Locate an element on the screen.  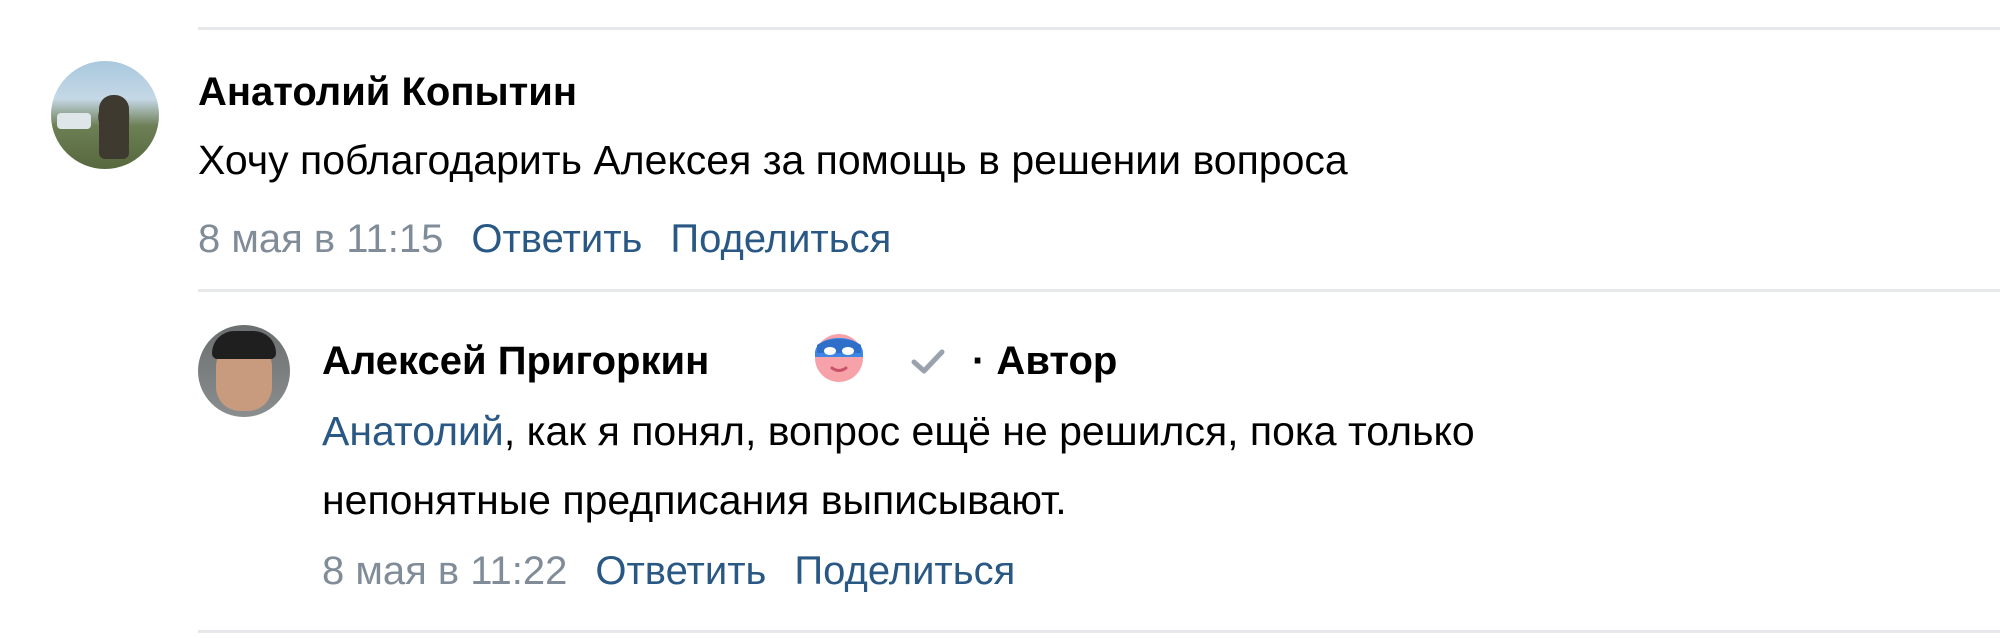
superhero-mask-icon is located at coordinates (839, 358).